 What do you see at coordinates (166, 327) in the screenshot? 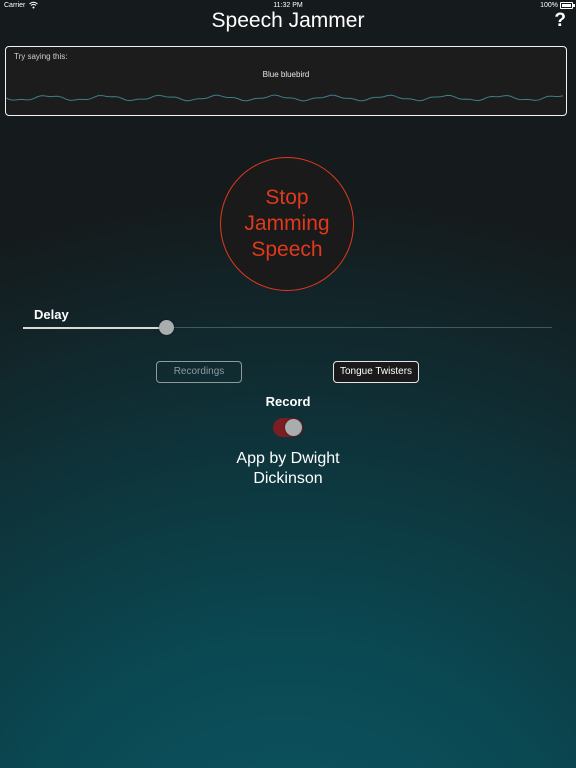
I see `delay-slider-thumb` at bounding box center [166, 327].